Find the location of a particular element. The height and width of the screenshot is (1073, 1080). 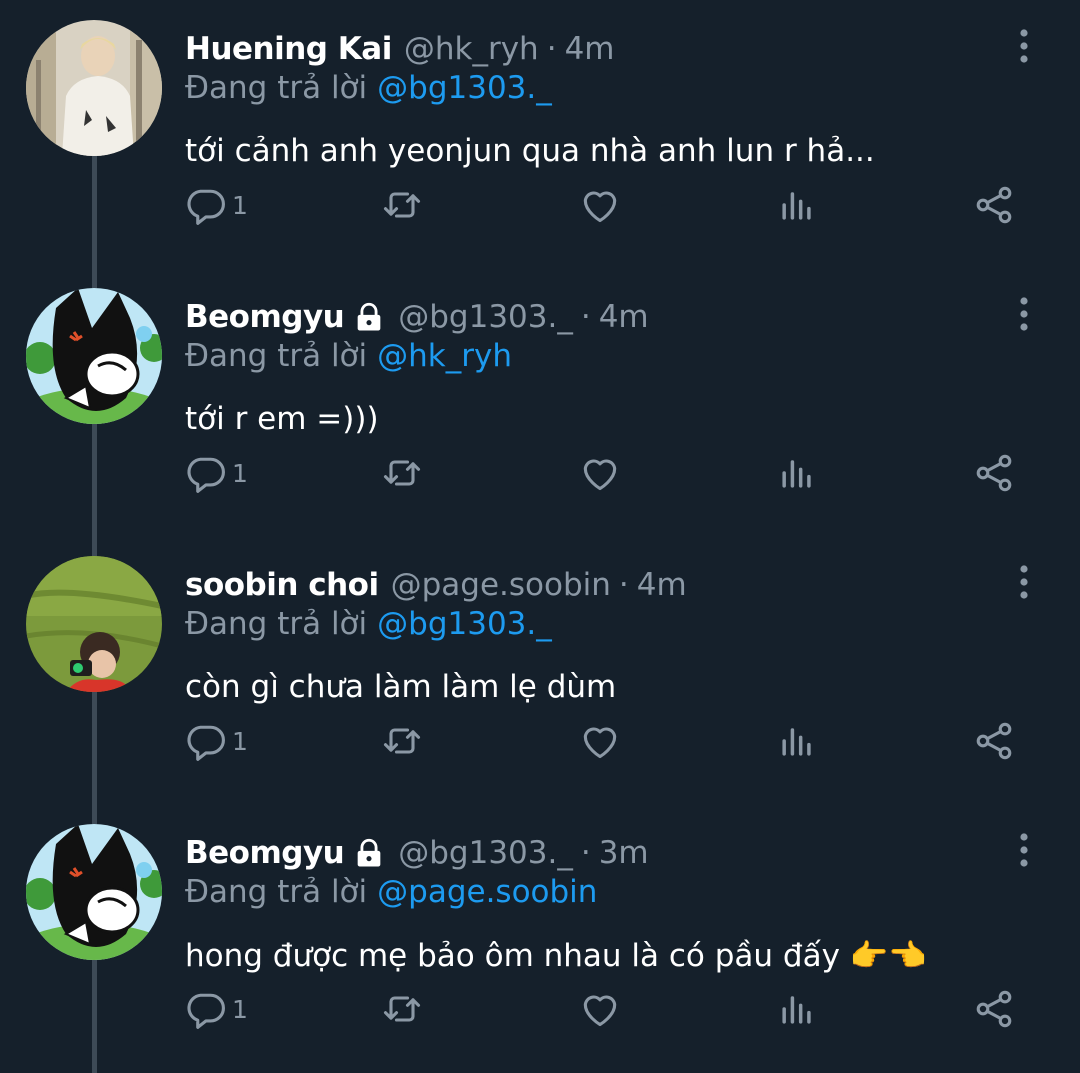

replying-to: Đang trả lời @hk_ryh is located at coordinates (348, 356).